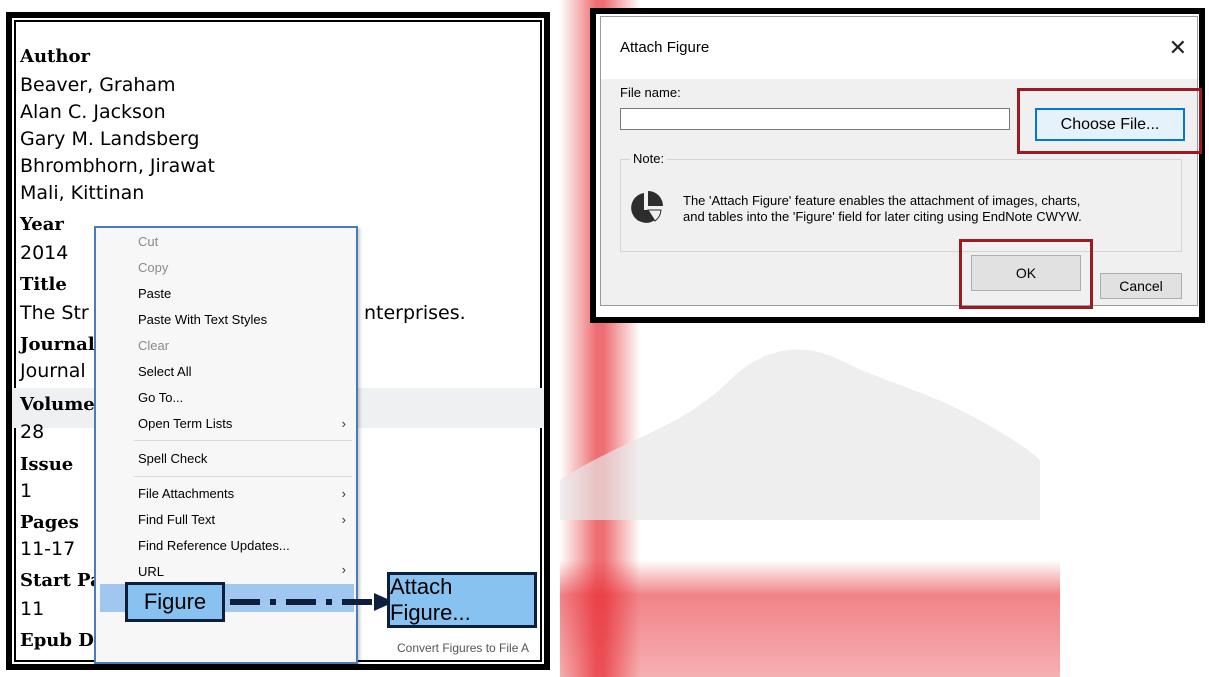 The height and width of the screenshot is (677, 1209). I want to click on cancel-button: Cancel, so click(1141, 286).